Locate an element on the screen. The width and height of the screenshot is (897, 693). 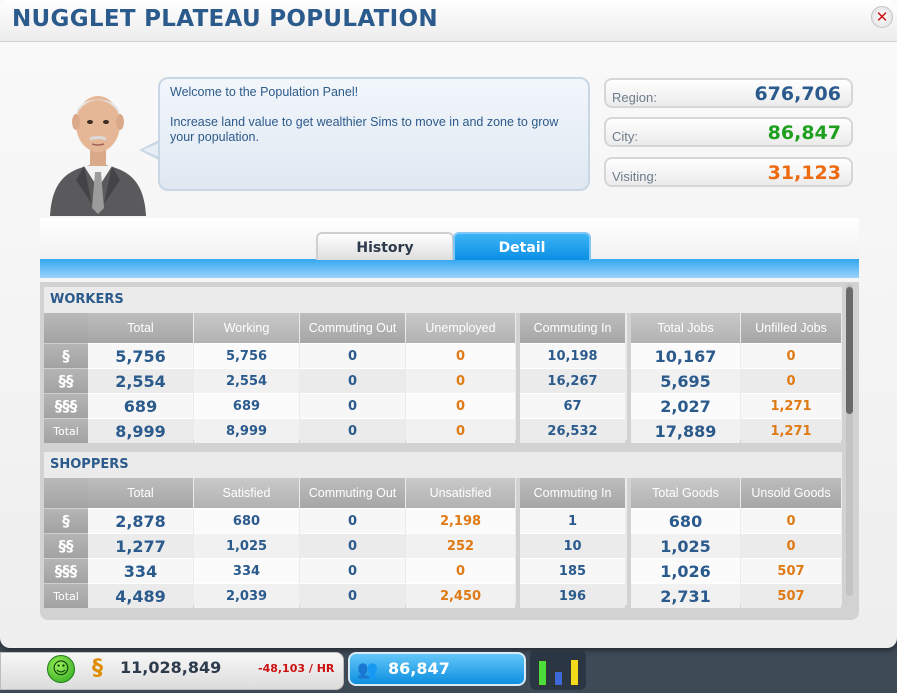
shoppers-cell-3-2: 0 is located at coordinates (352, 595).